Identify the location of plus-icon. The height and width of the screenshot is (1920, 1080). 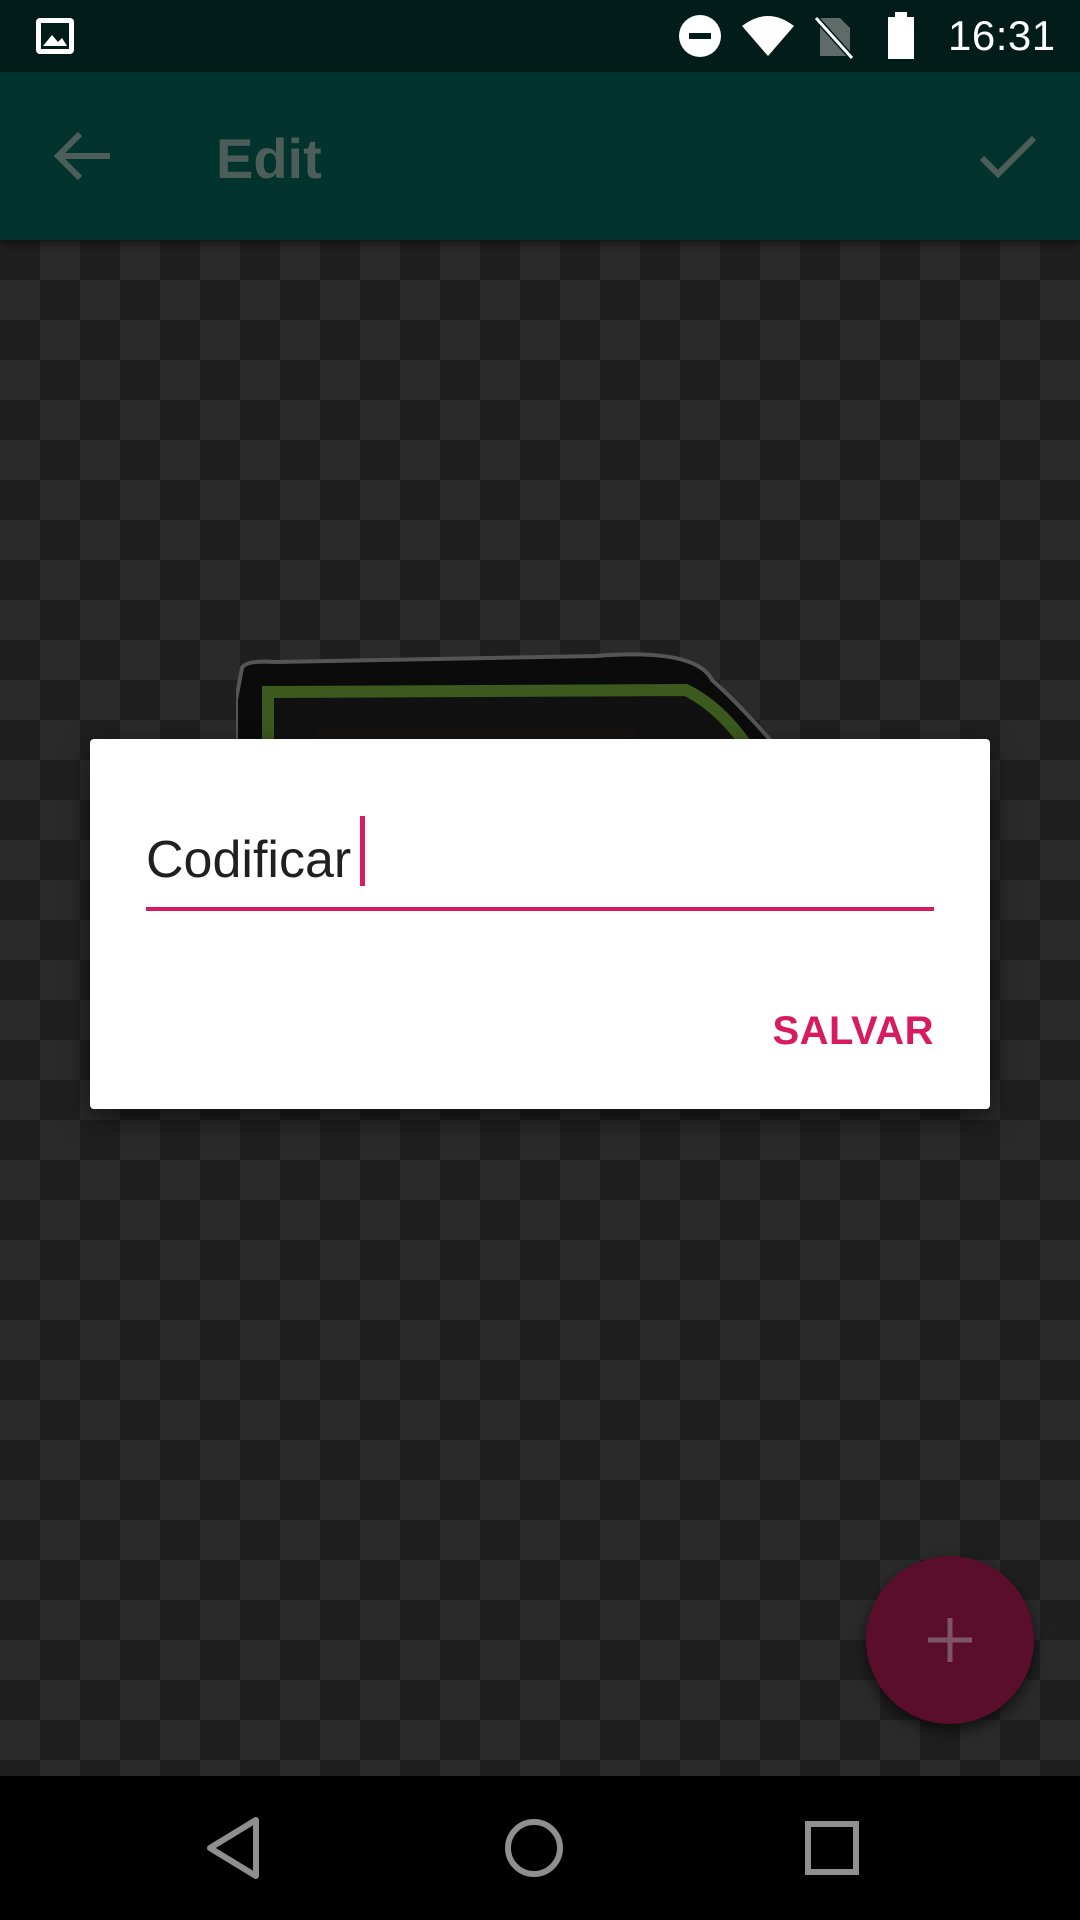
(950, 1642).